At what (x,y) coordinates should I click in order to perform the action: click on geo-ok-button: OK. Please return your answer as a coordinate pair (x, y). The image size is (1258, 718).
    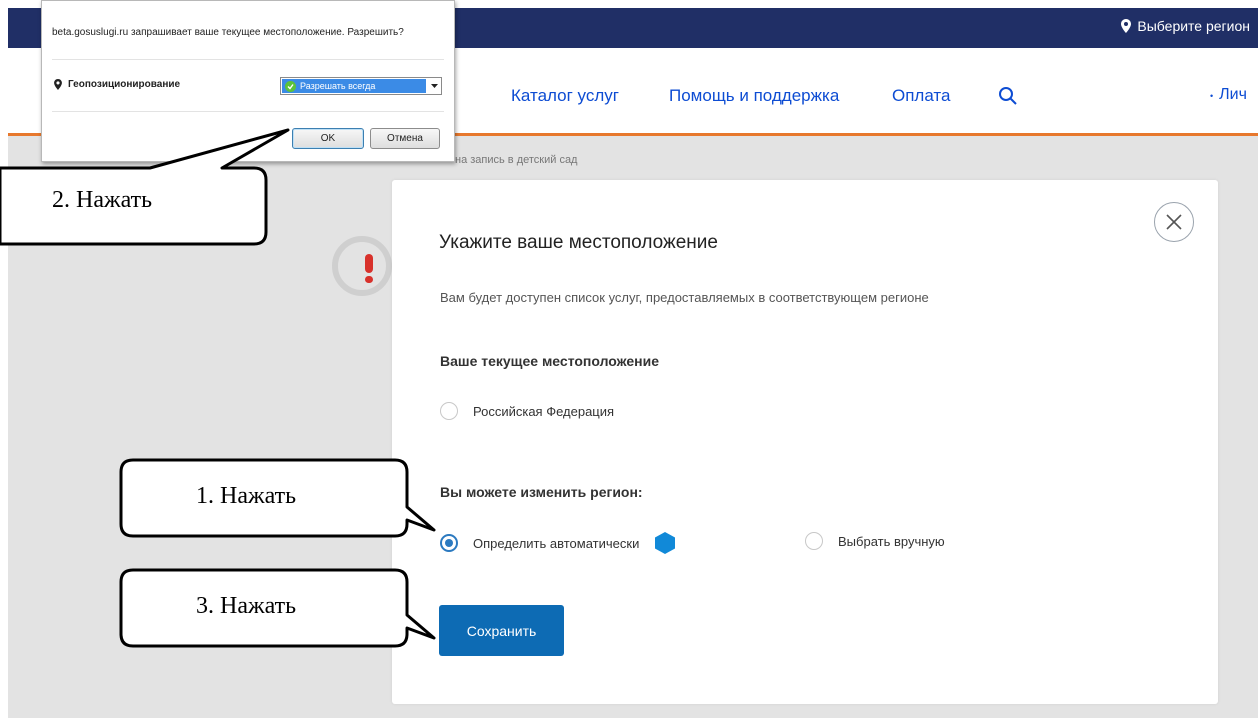
    Looking at the image, I should click on (328, 138).